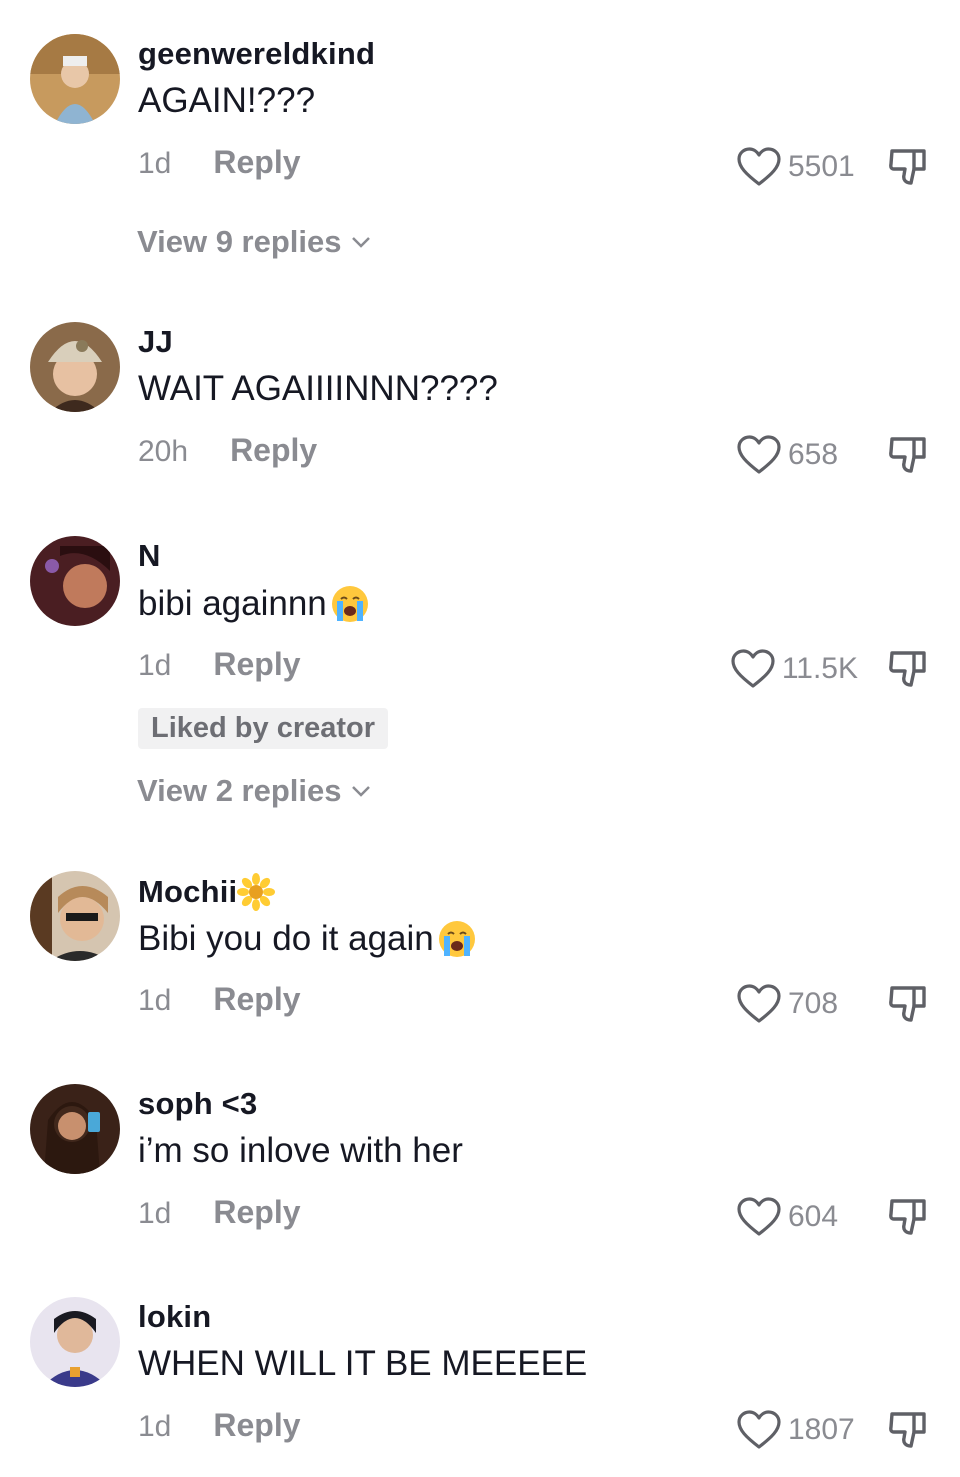 Image resolution: width=960 pixels, height=1477 pixels. What do you see at coordinates (232, 603) in the screenshot?
I see `comment-text-content: bibi againnn` at bounding box center [232, 603].